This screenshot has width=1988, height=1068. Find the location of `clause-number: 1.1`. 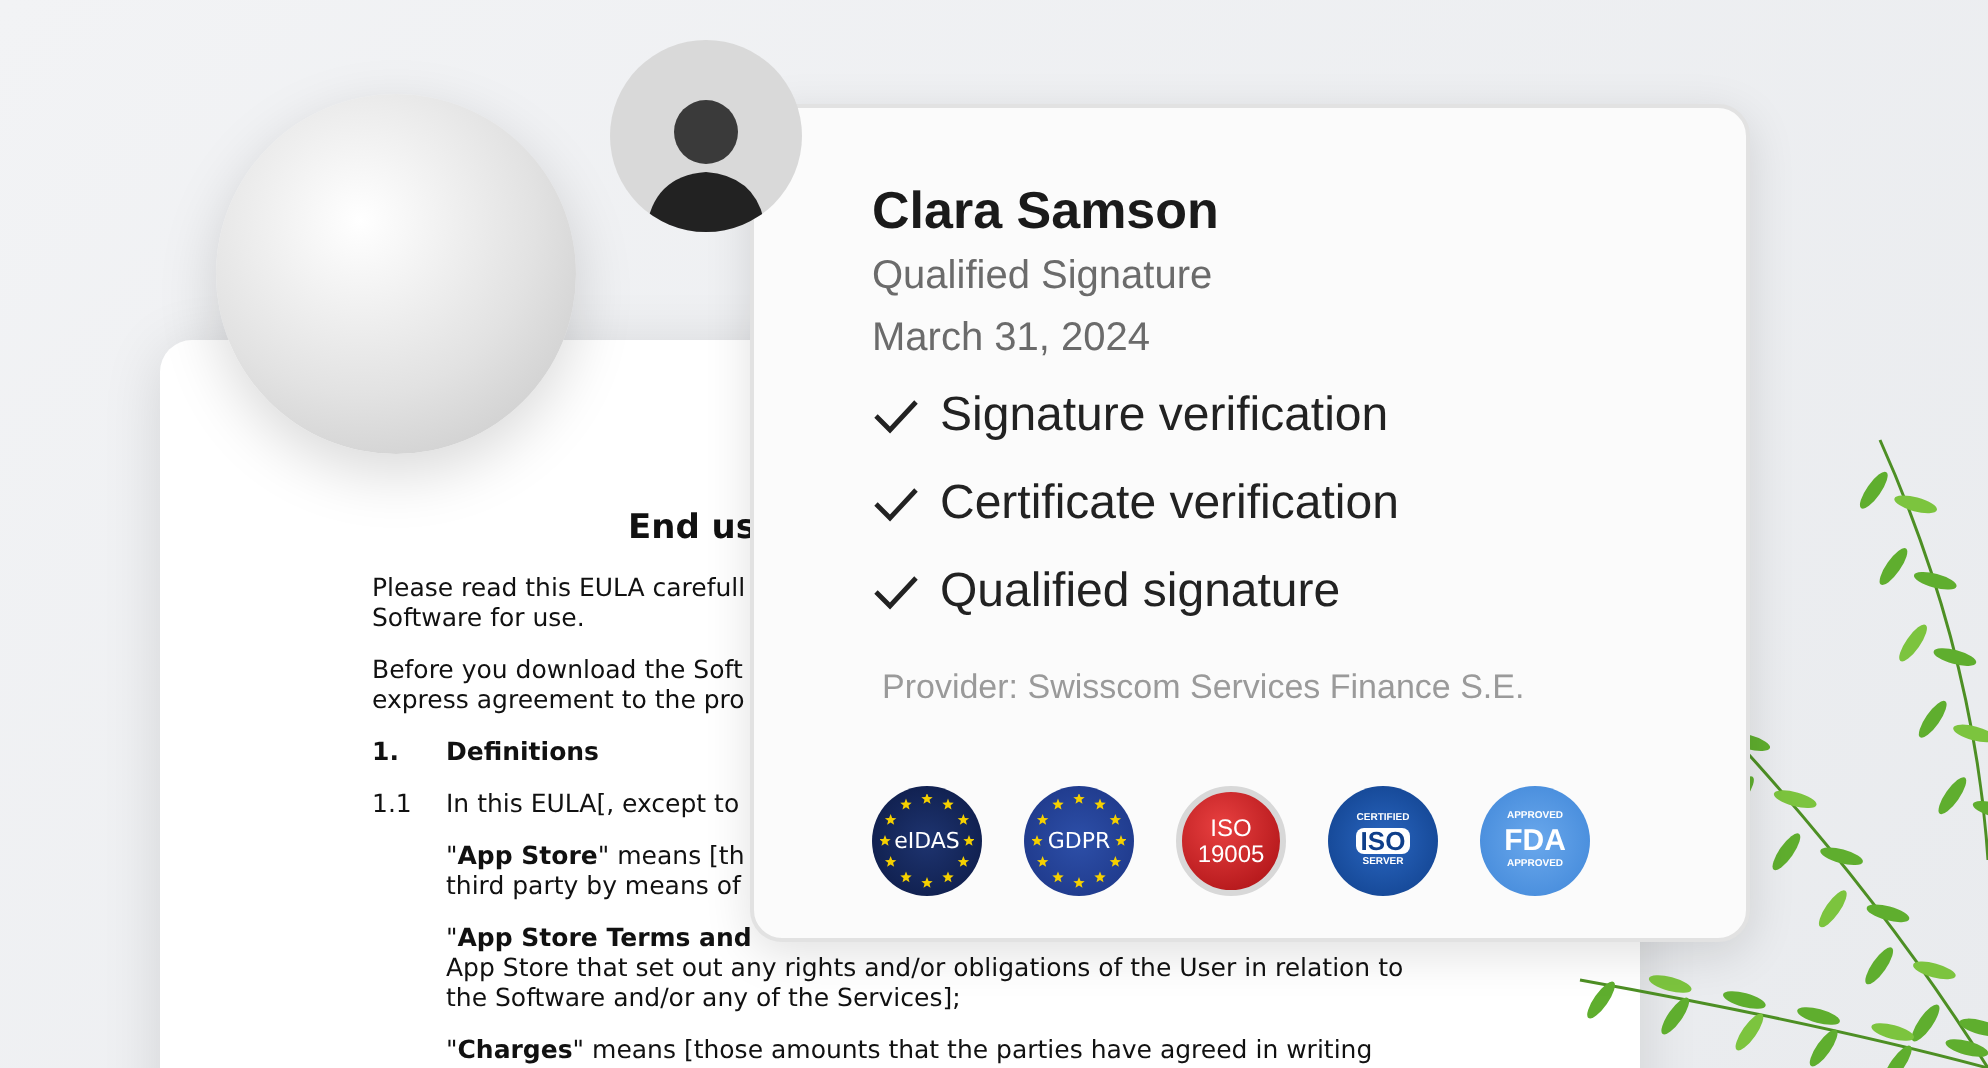

clause-number: 1.1 is located at coordinates (393, 803).